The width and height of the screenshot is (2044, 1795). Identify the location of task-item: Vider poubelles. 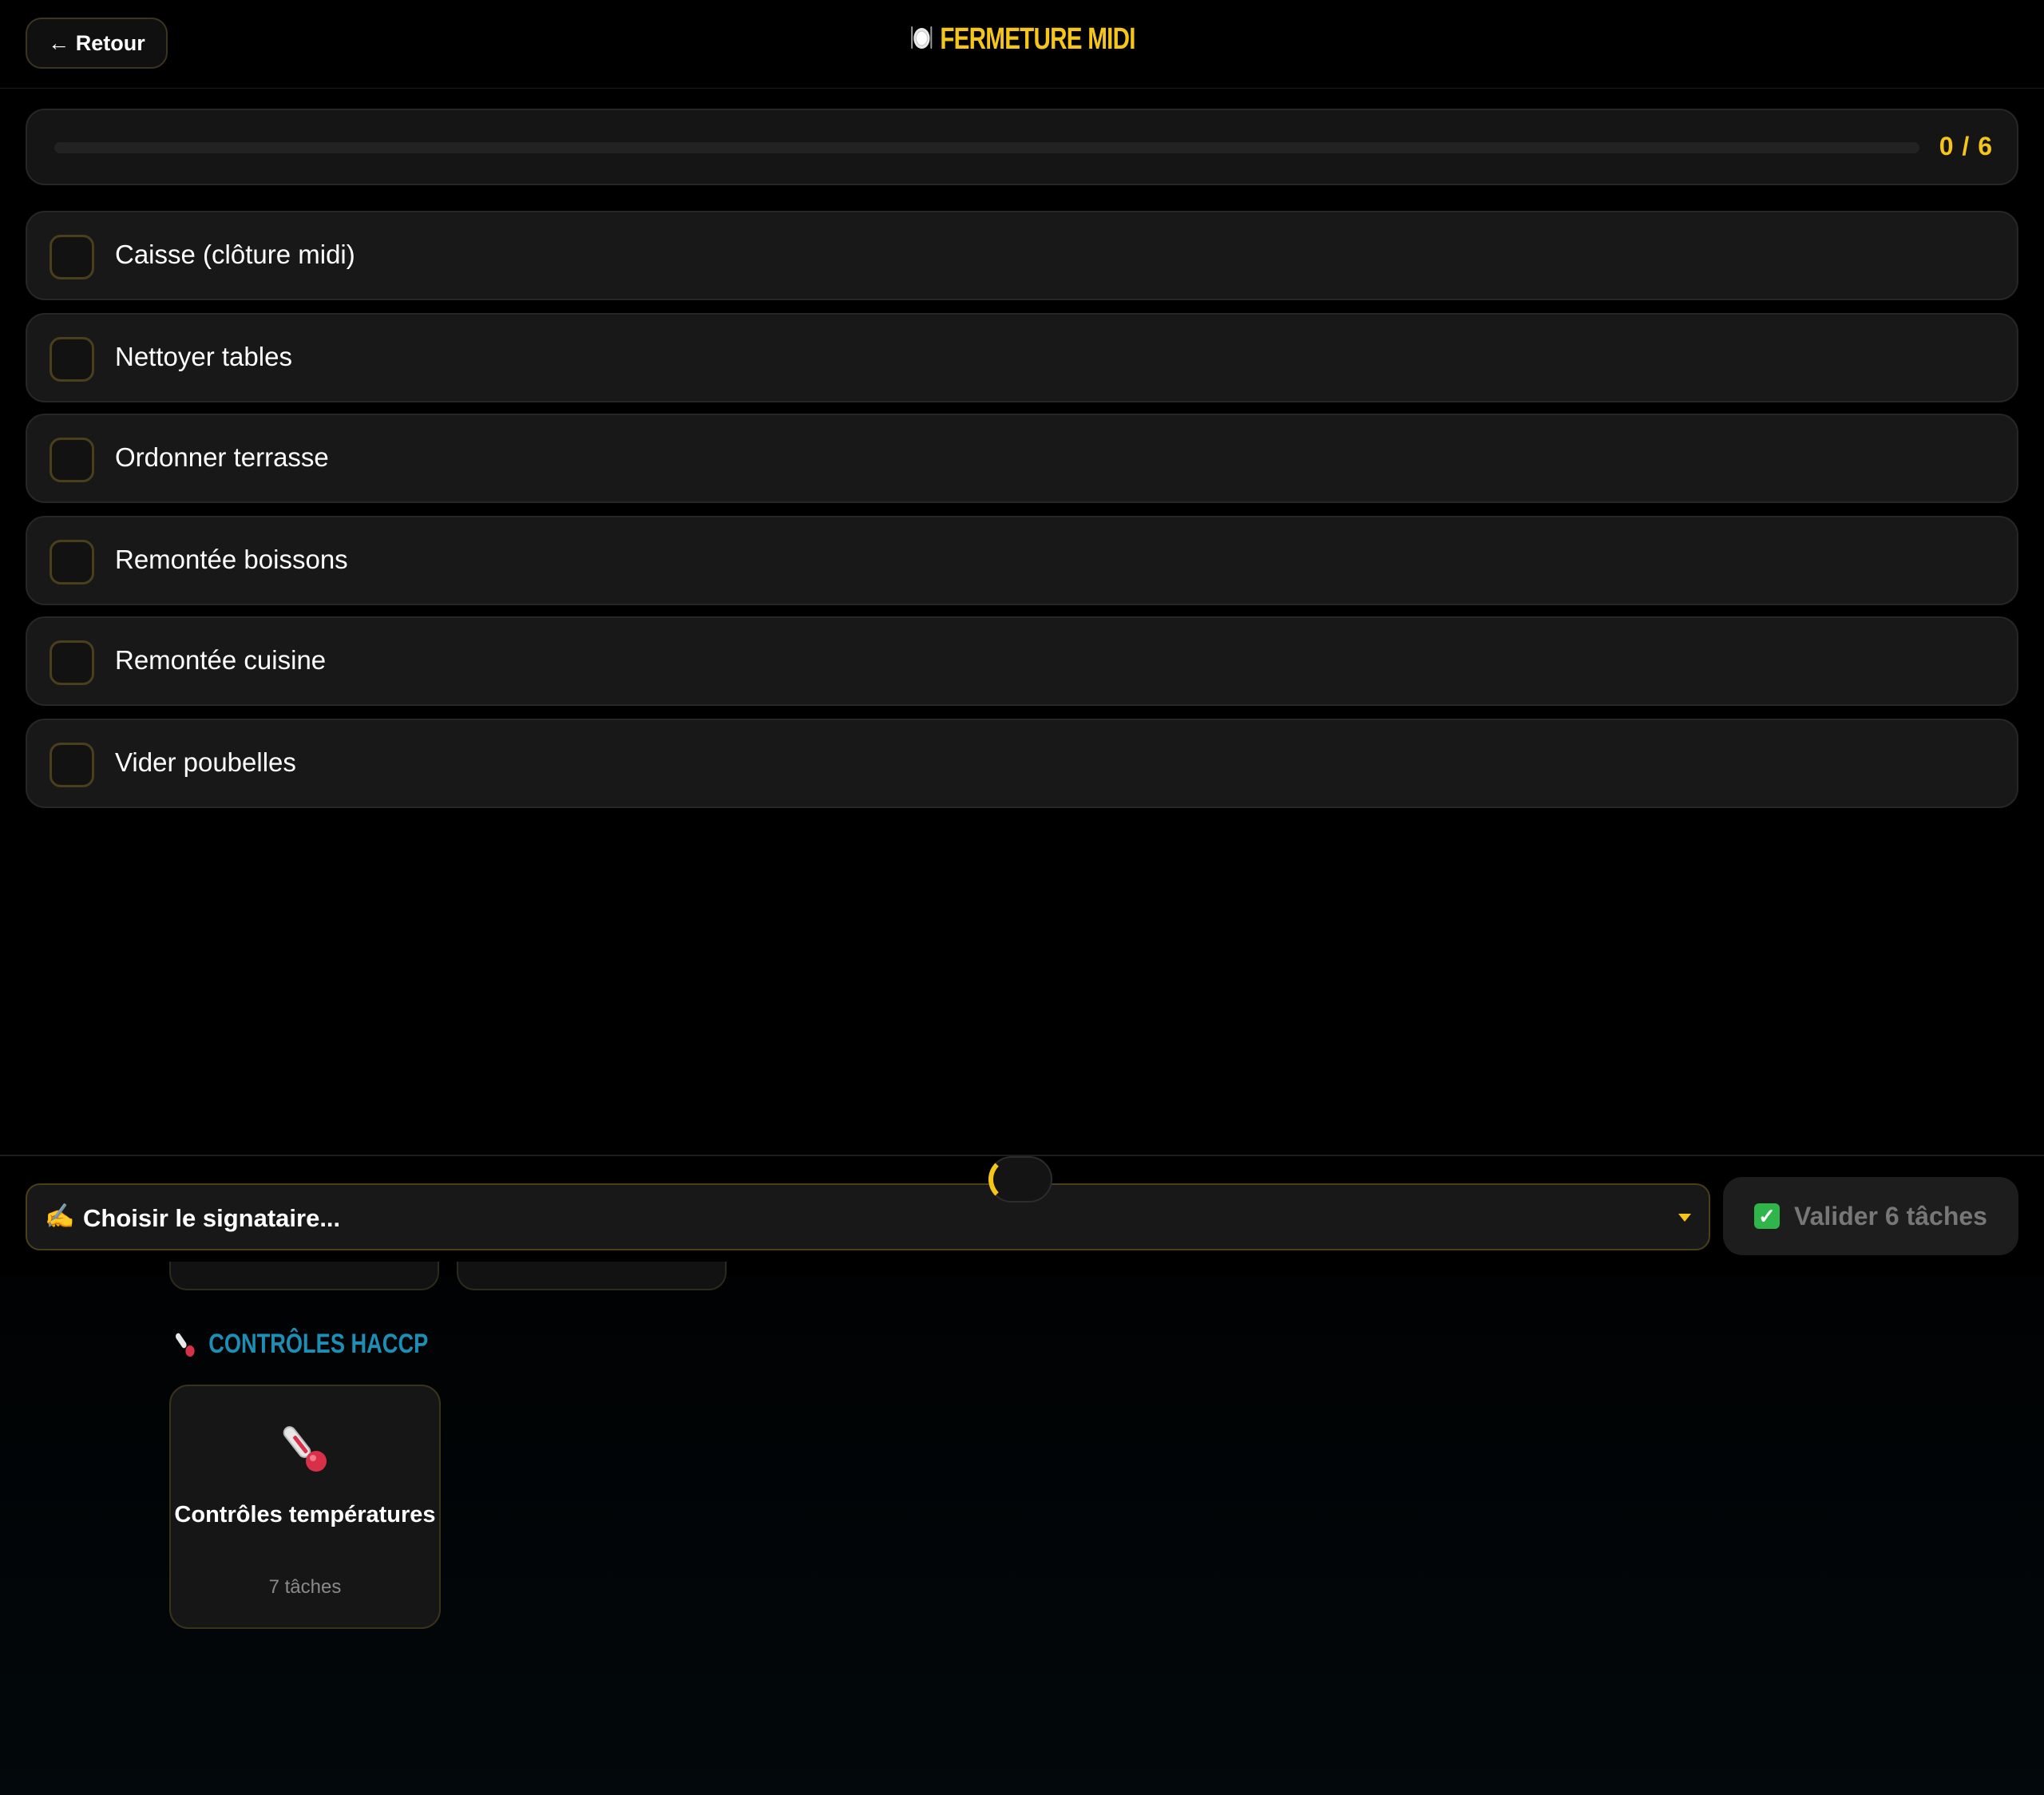
(1022, 763).